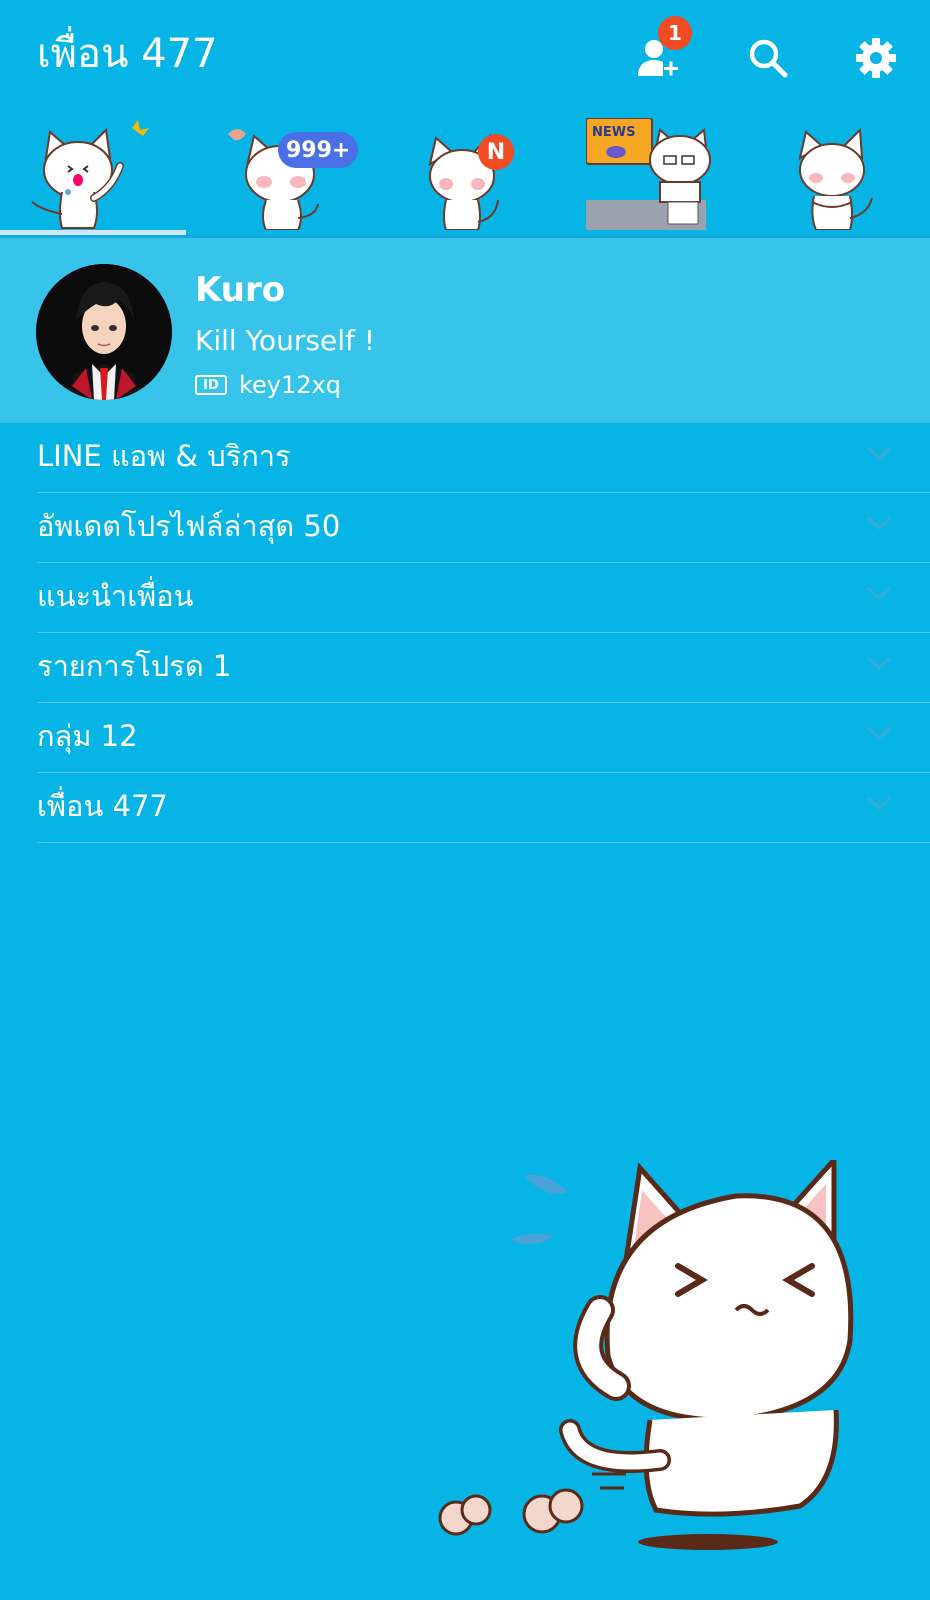 This screenshot has height=1600, width=930. Describe the element at coordinates (102, 806) in the screenshot. I see `section-label: เพื่อน 477` at that location.